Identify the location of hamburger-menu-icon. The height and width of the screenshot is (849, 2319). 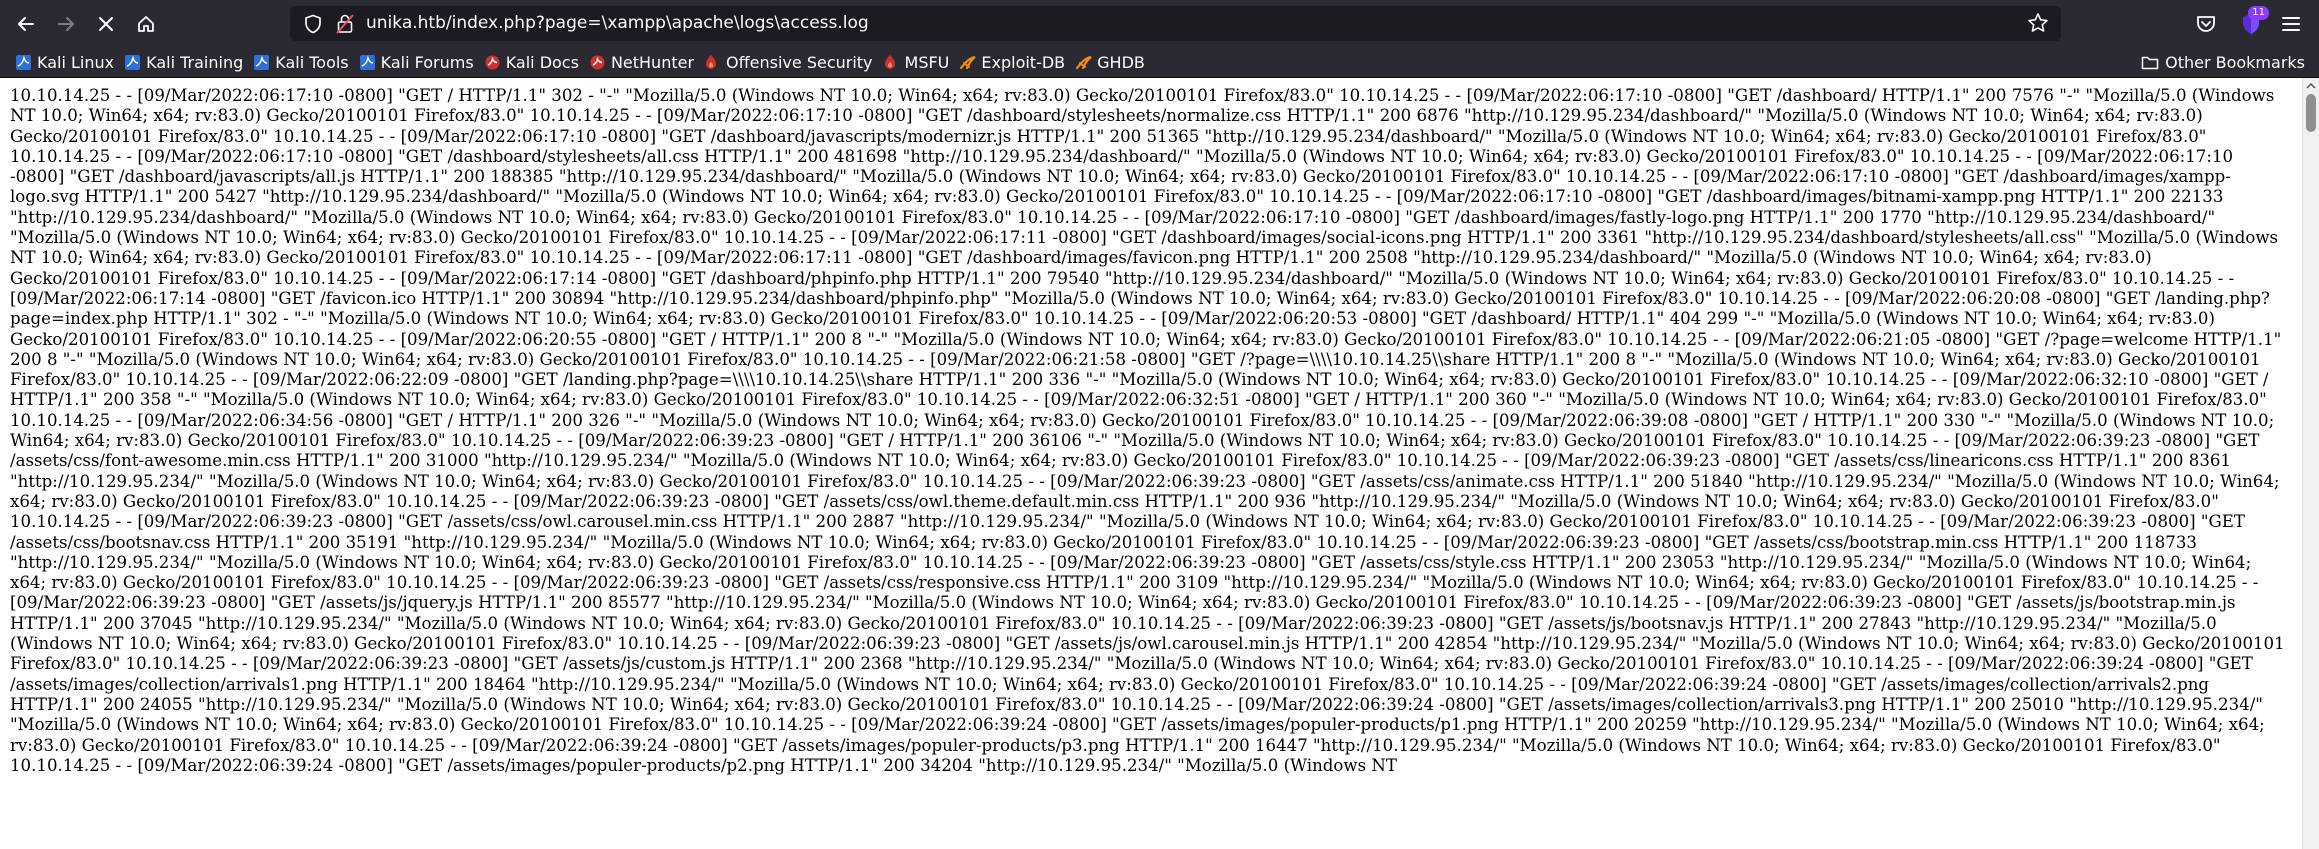
(2291, 24).